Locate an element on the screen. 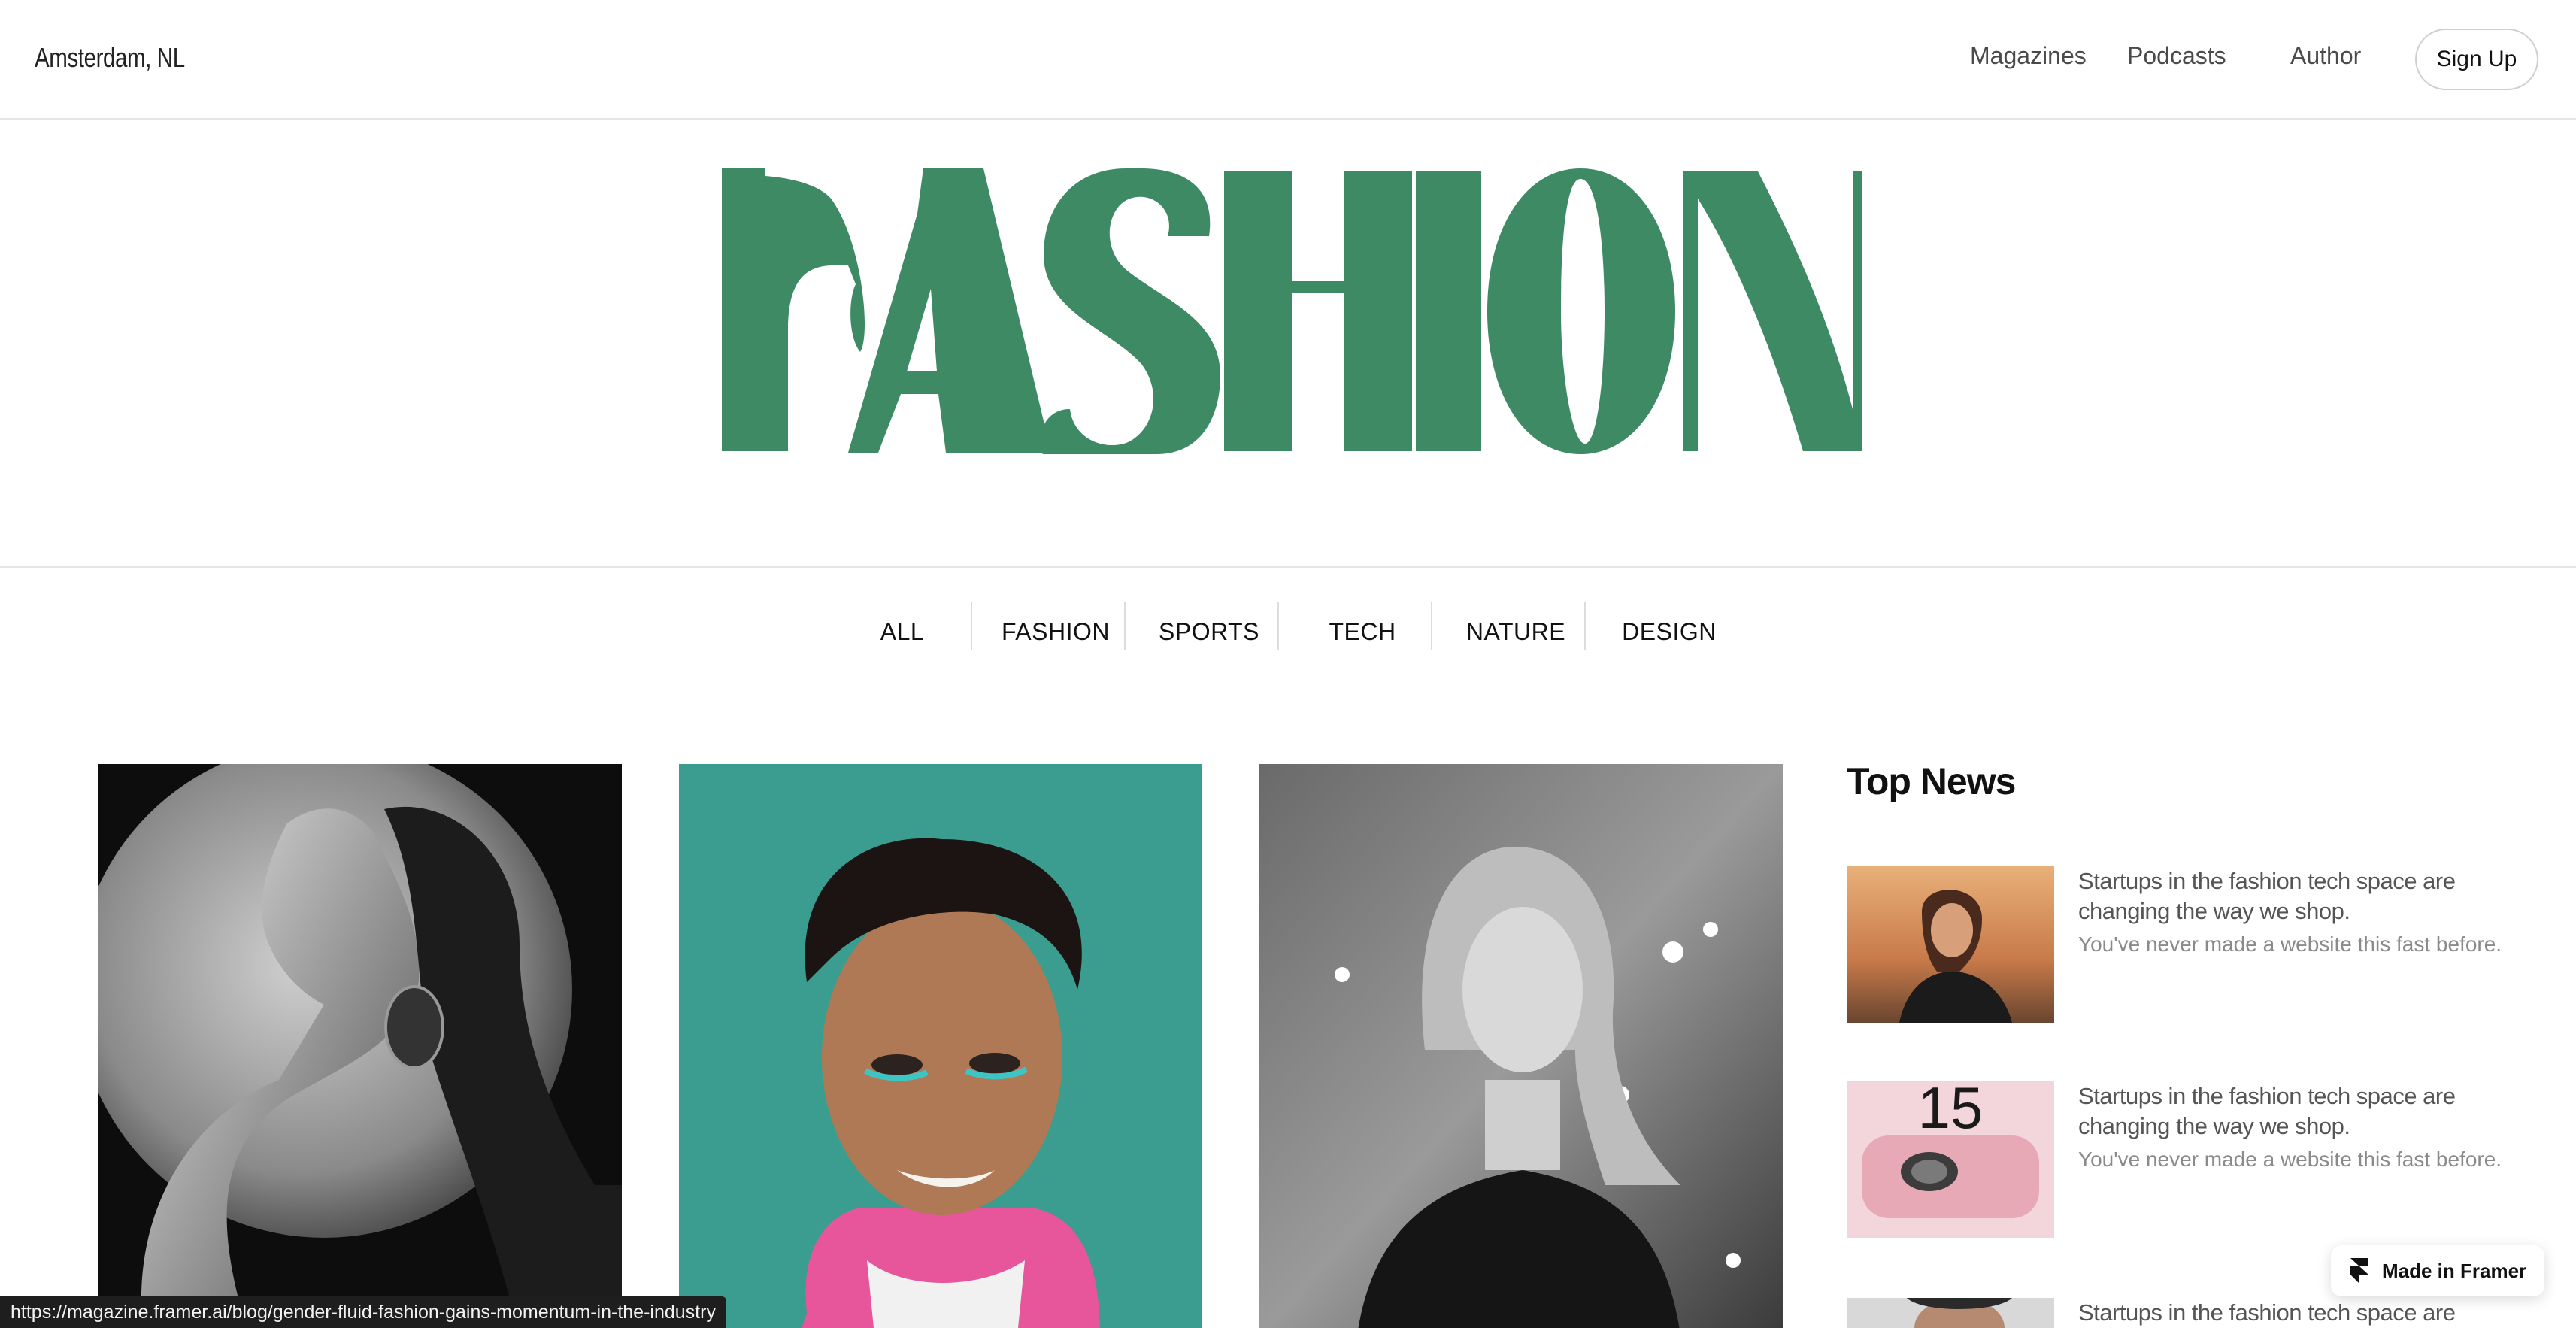 The image size is (2576, 1328). tab-all: ALL is located at coordinates (902, 632).